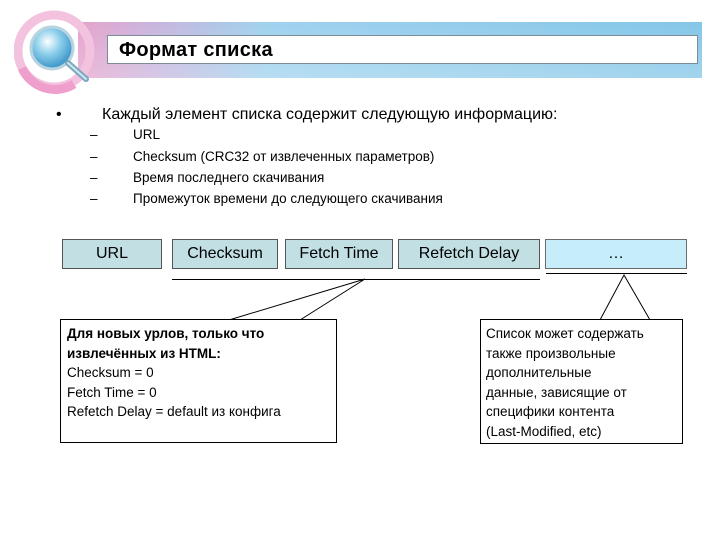  I want to click on slide-title: Формат списка, so click(196, 50).